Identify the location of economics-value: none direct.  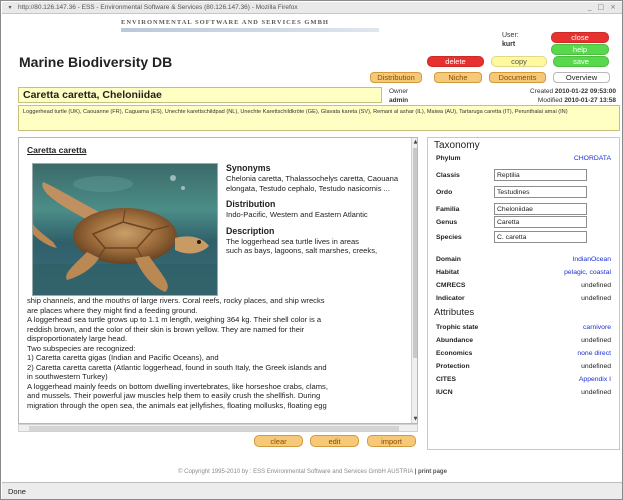
(594, 353).